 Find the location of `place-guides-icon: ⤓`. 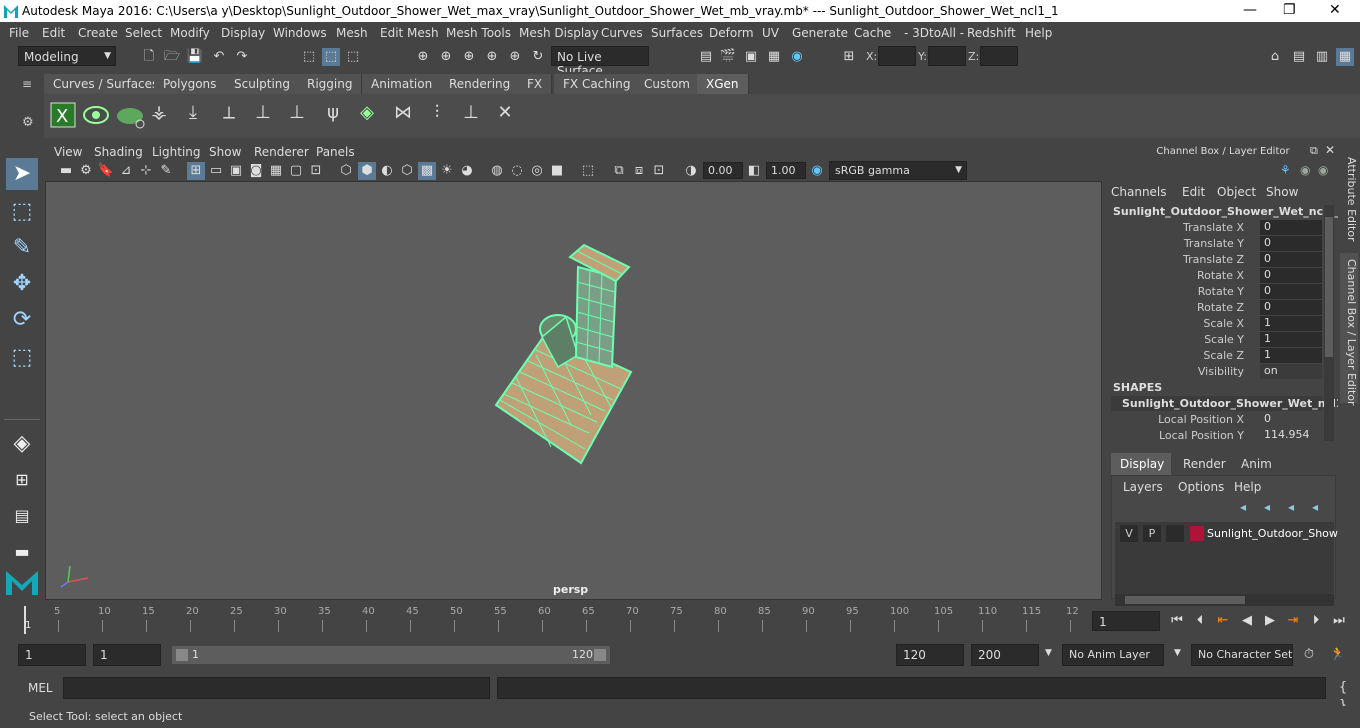

place-guides-icon: ⤓ is located at coordinates (193, 113).